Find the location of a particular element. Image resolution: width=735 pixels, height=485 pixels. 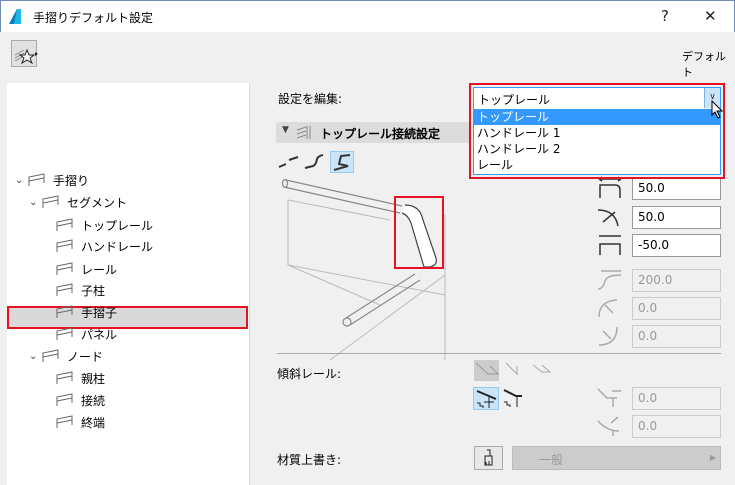

window-title: 手摺りデフォルト設定 is located at coordinates (93, 18).